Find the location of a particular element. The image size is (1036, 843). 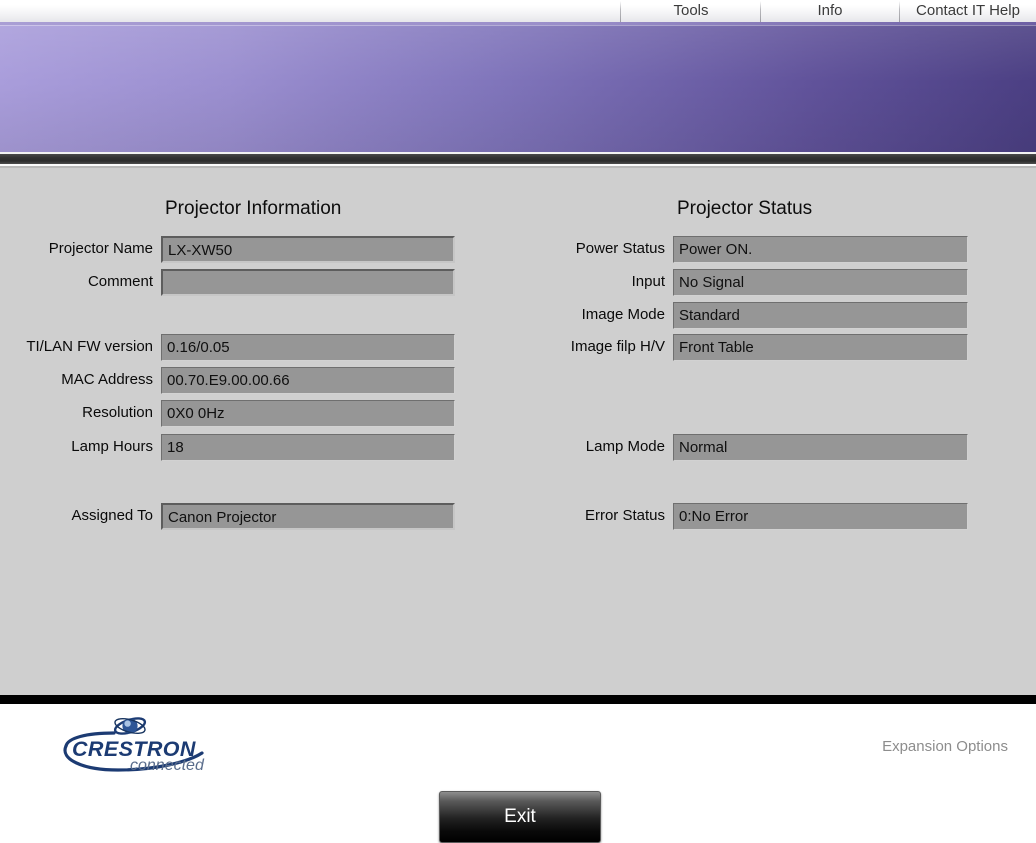

field-row-power-status: Power Status Power ON. is located at coordinates (772, 249).